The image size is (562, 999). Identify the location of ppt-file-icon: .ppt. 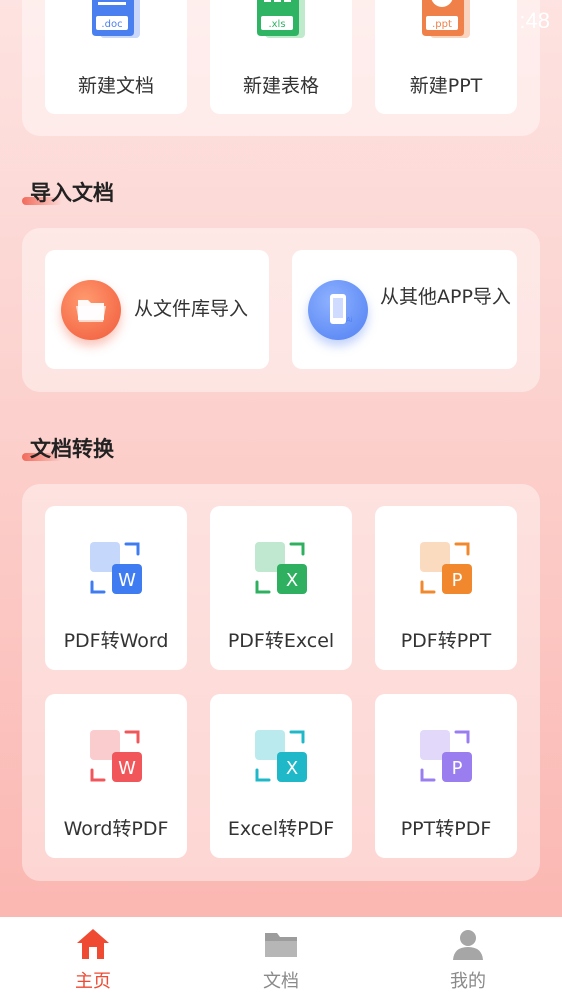
(446, 19).